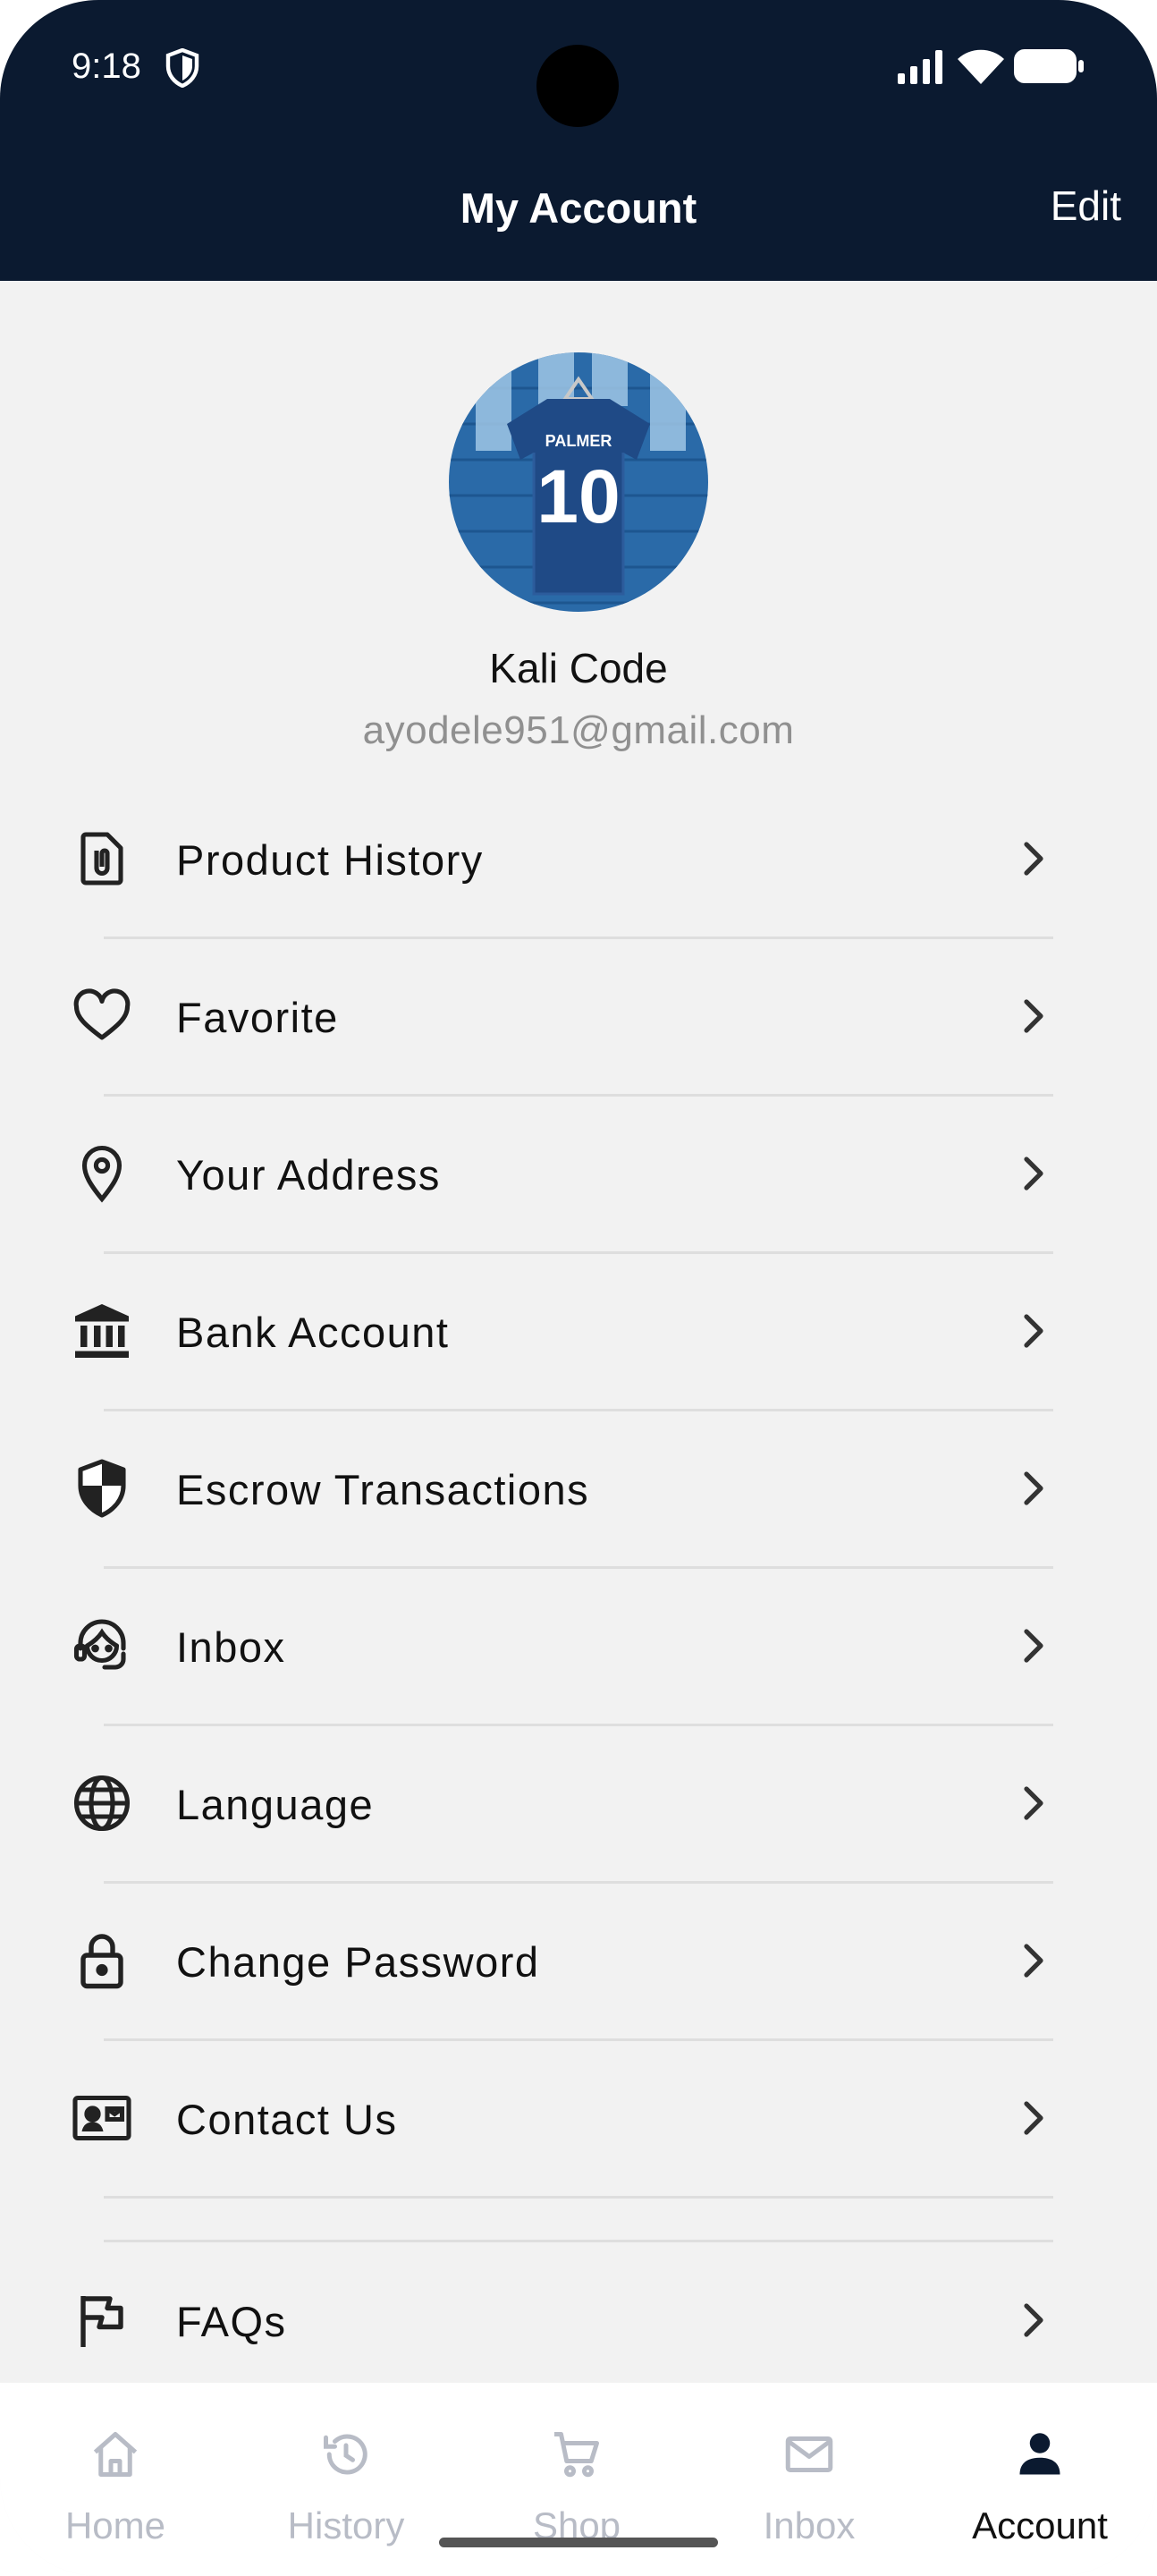 The width and height of the screenshot is (1157, 2576). Describe the element at coordinates (275, 1804) in the screenshot. I see `menu-item-label: Language` at that location.